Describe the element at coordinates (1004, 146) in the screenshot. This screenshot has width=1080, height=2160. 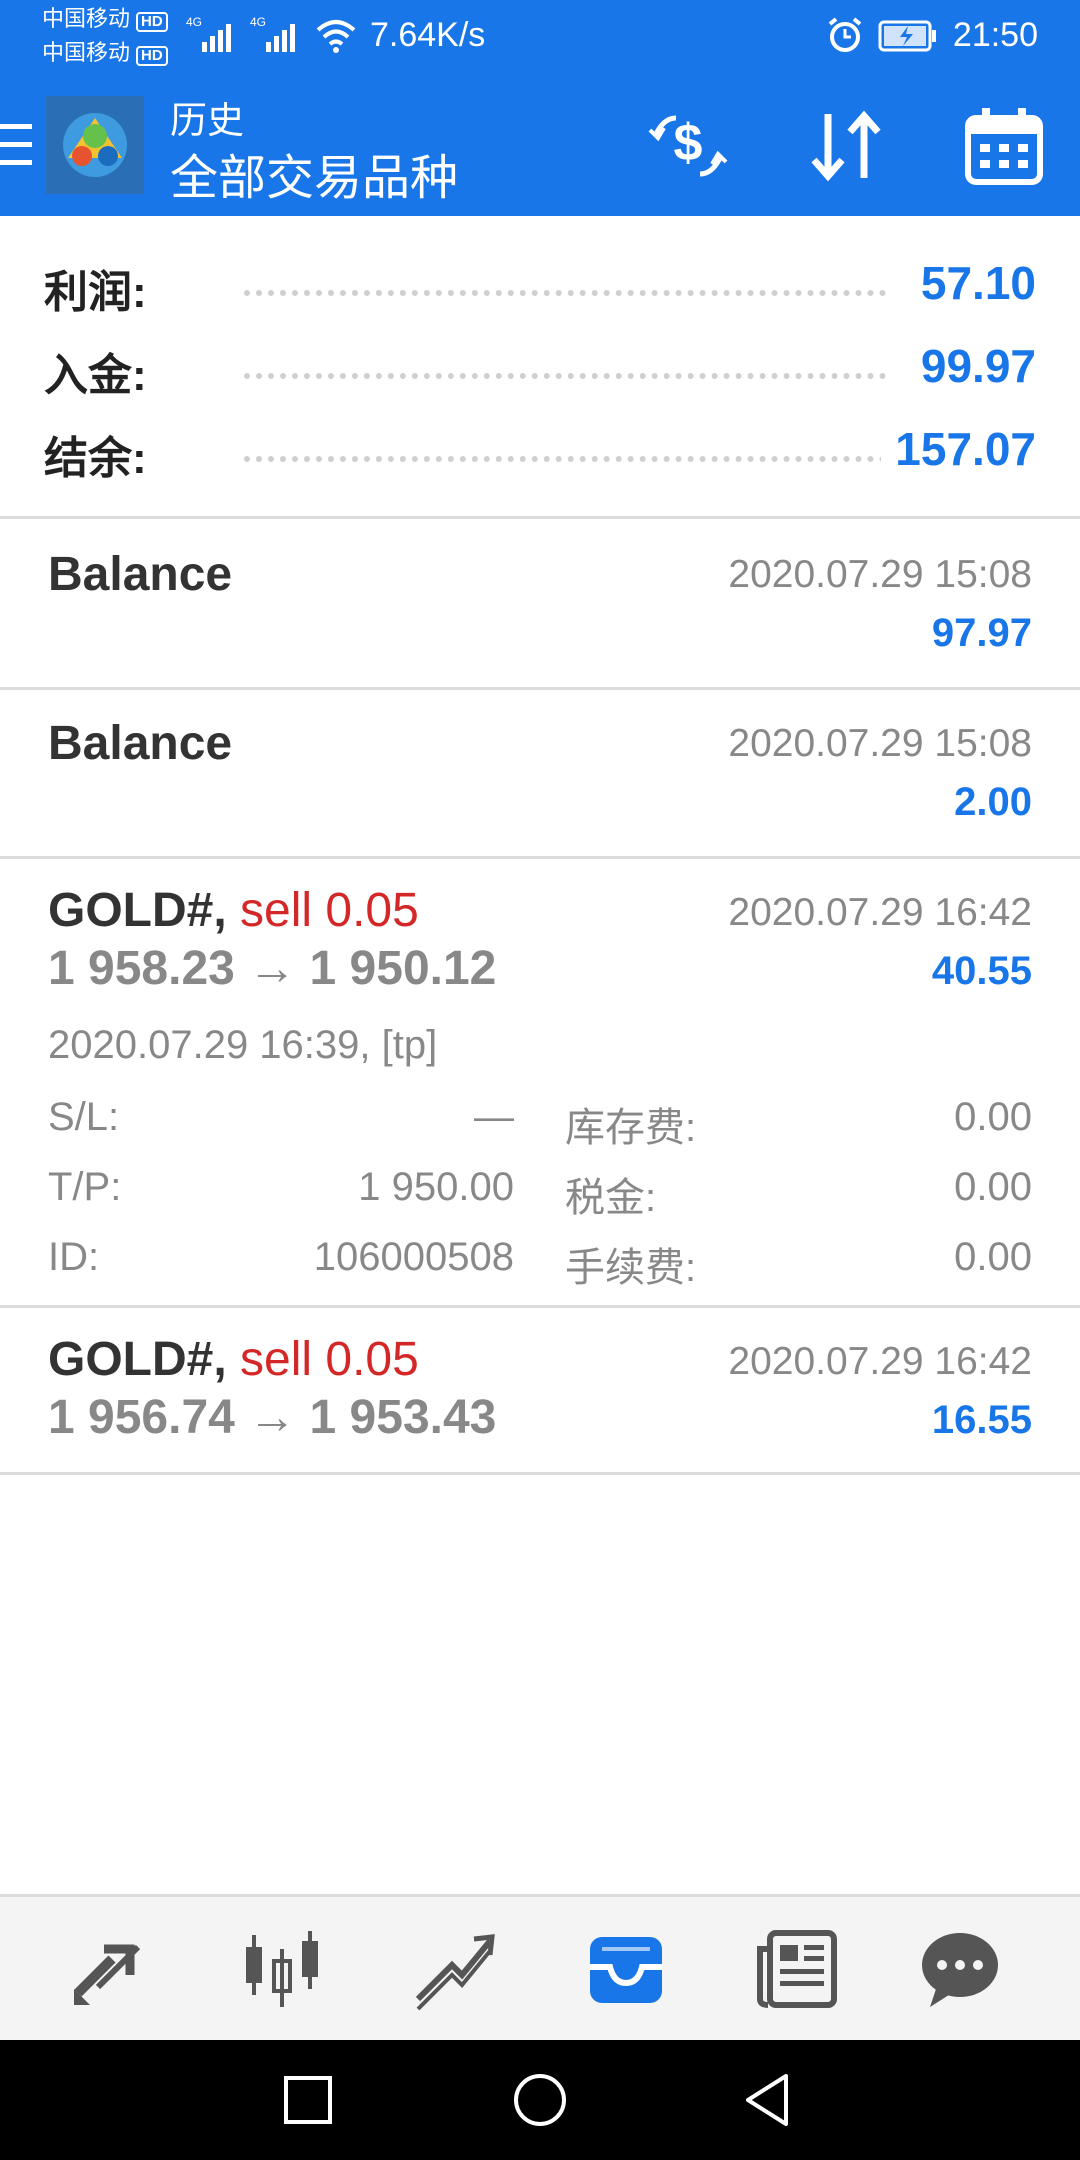
I see `calendar-icon` at that location.